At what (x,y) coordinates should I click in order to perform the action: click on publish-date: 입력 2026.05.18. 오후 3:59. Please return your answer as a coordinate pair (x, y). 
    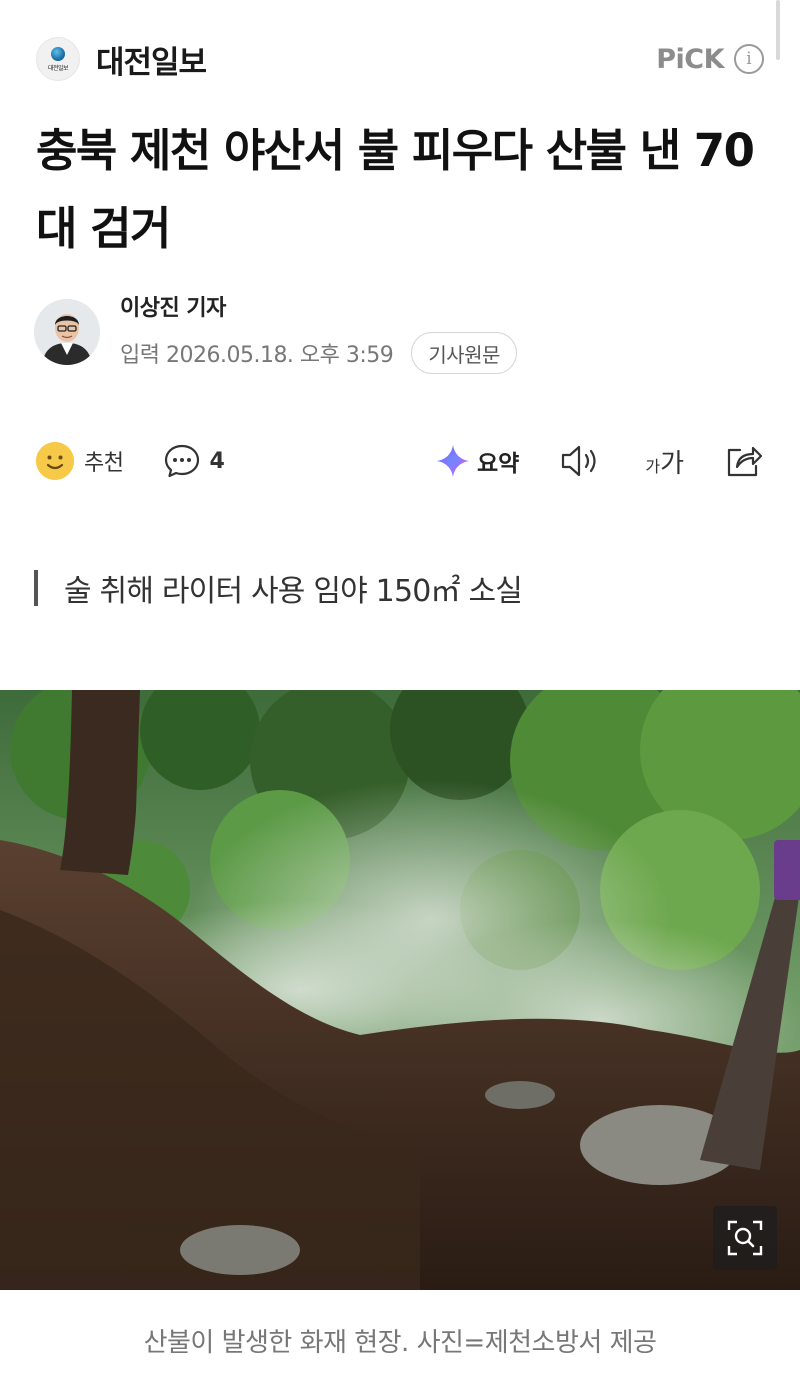
    Looking at the image, I should click on (257, 355).